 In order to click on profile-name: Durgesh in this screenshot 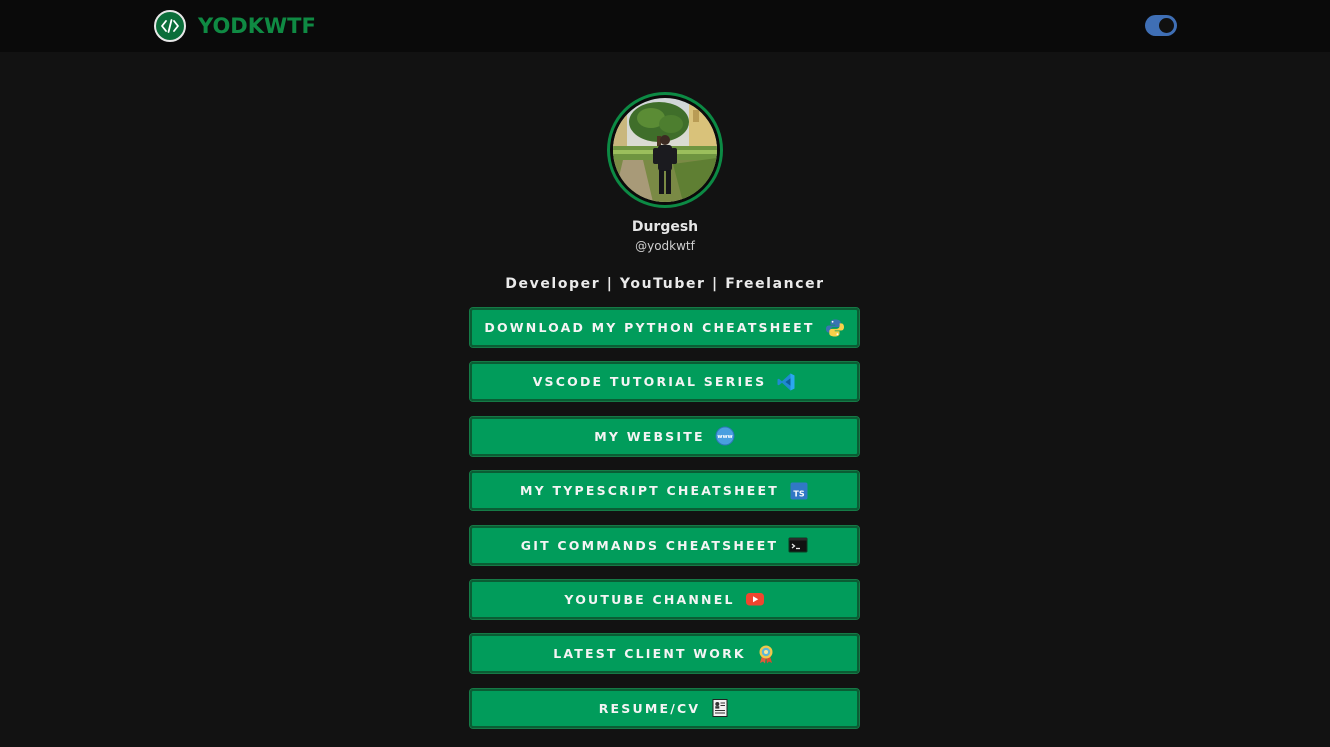, I will do `click(665, 227)`.